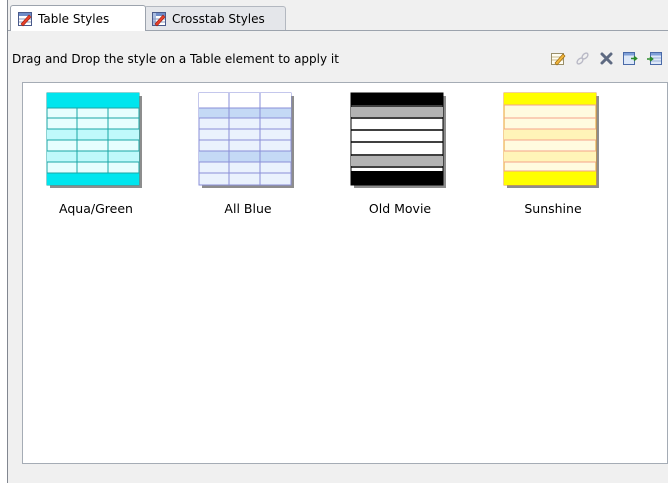 This screenshot has width=668, height=483. I want to click on style-label: Aqua/Green, so click(96, 208).